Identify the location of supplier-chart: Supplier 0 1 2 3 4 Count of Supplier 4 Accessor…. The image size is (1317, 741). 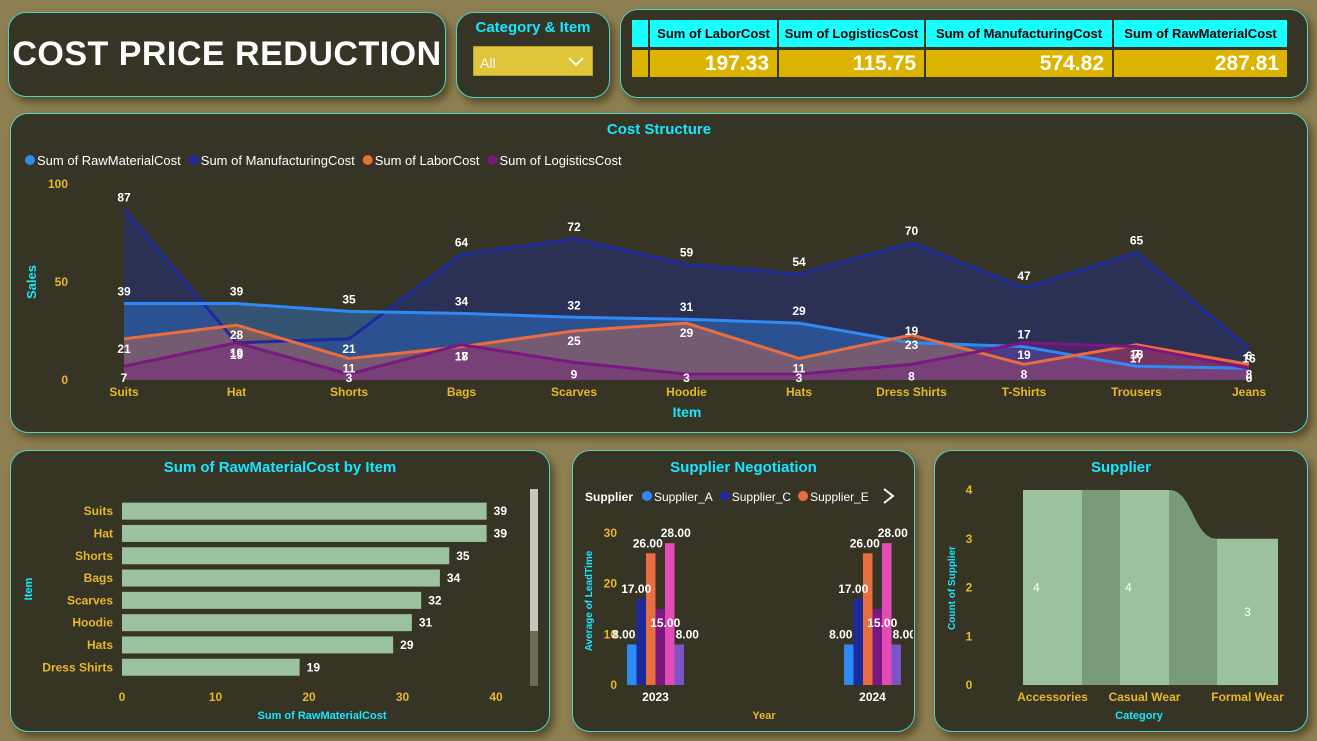
(1121, 591).